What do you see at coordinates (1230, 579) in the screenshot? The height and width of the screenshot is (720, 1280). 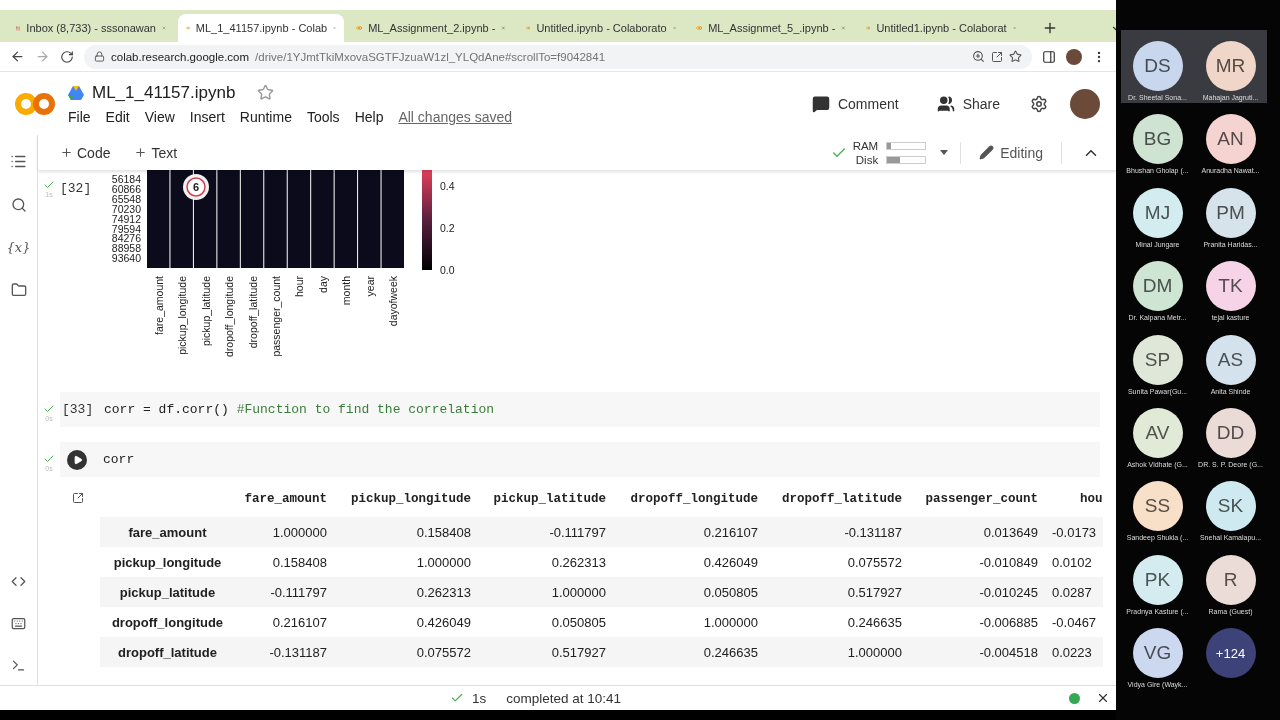 I see `participant-avatar: R` at bounding box center [1230, 579].